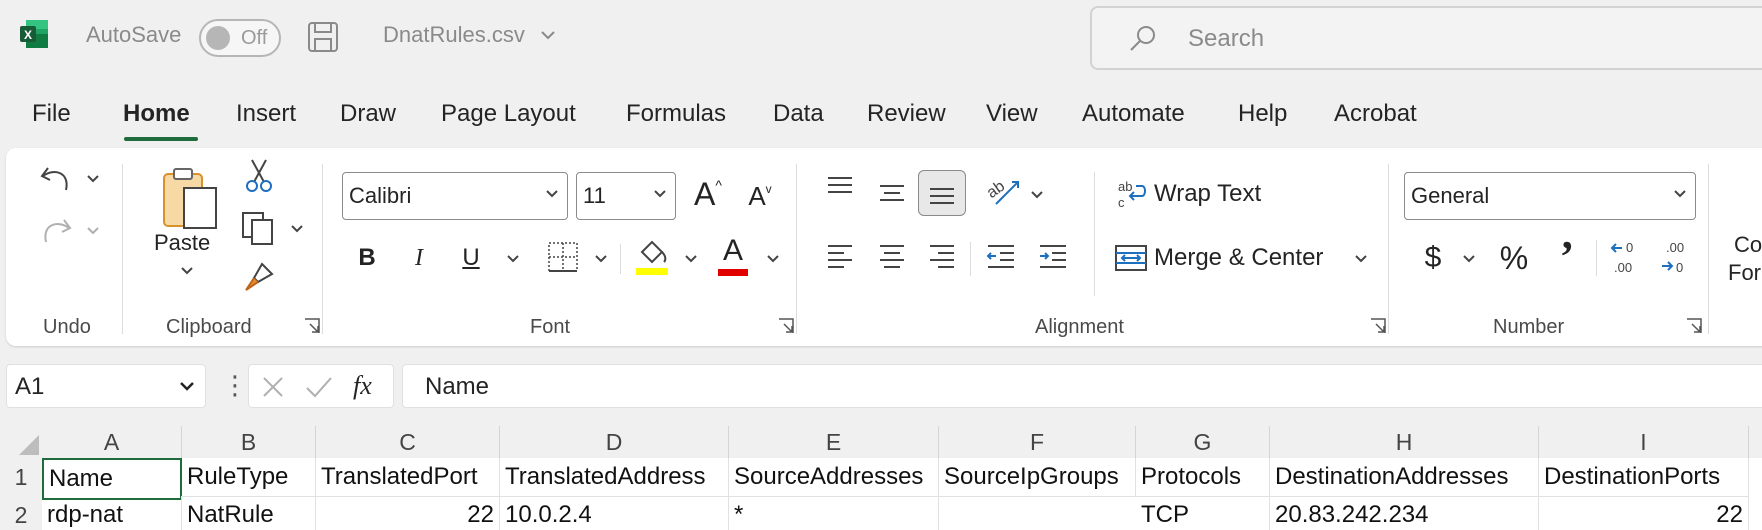  I want to click on paste-button-label: Paste, so click(182, 243).